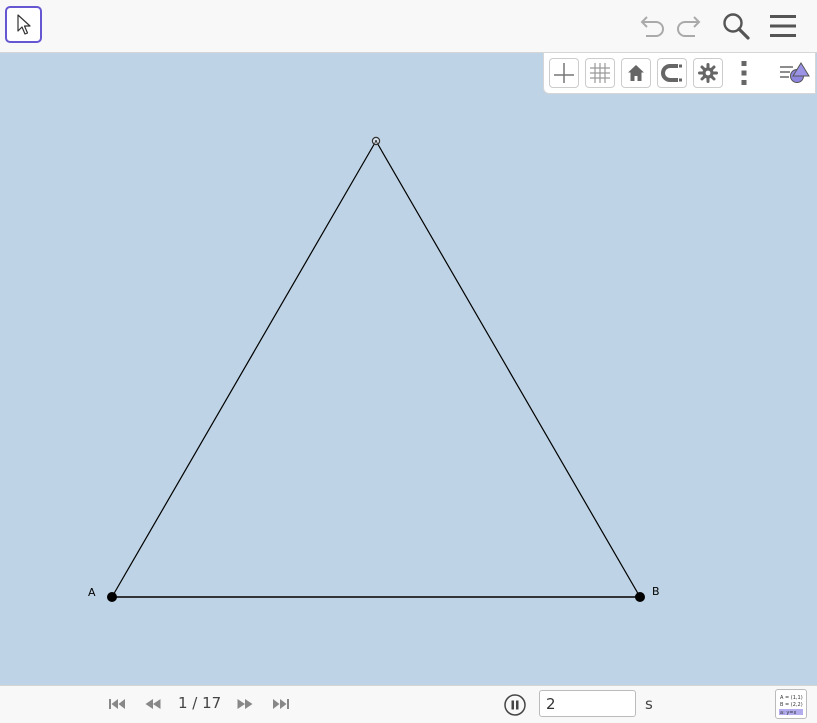 The width and height of the screenshot is (817, 723). I want to click on magnet-icon, so click(671, 73).